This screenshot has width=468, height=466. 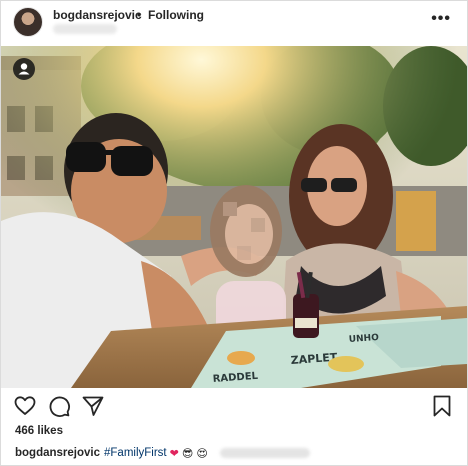 What do you see at coordinates (39, 431) in the screenshot?
I see `likes-count: 466 likes` at bounding box center [39, 431].